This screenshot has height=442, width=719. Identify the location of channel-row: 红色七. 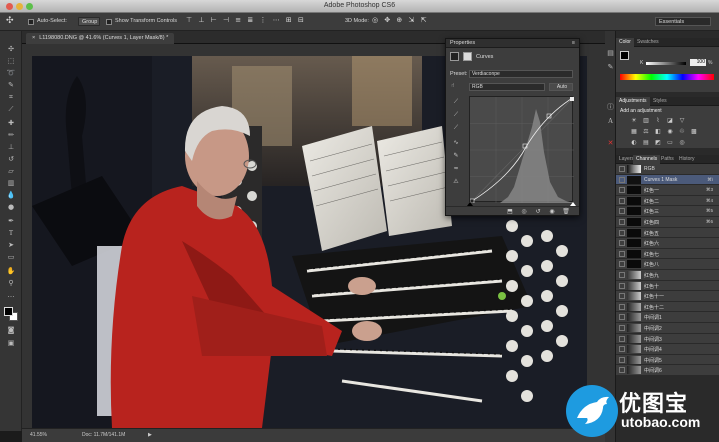
(667, 254).